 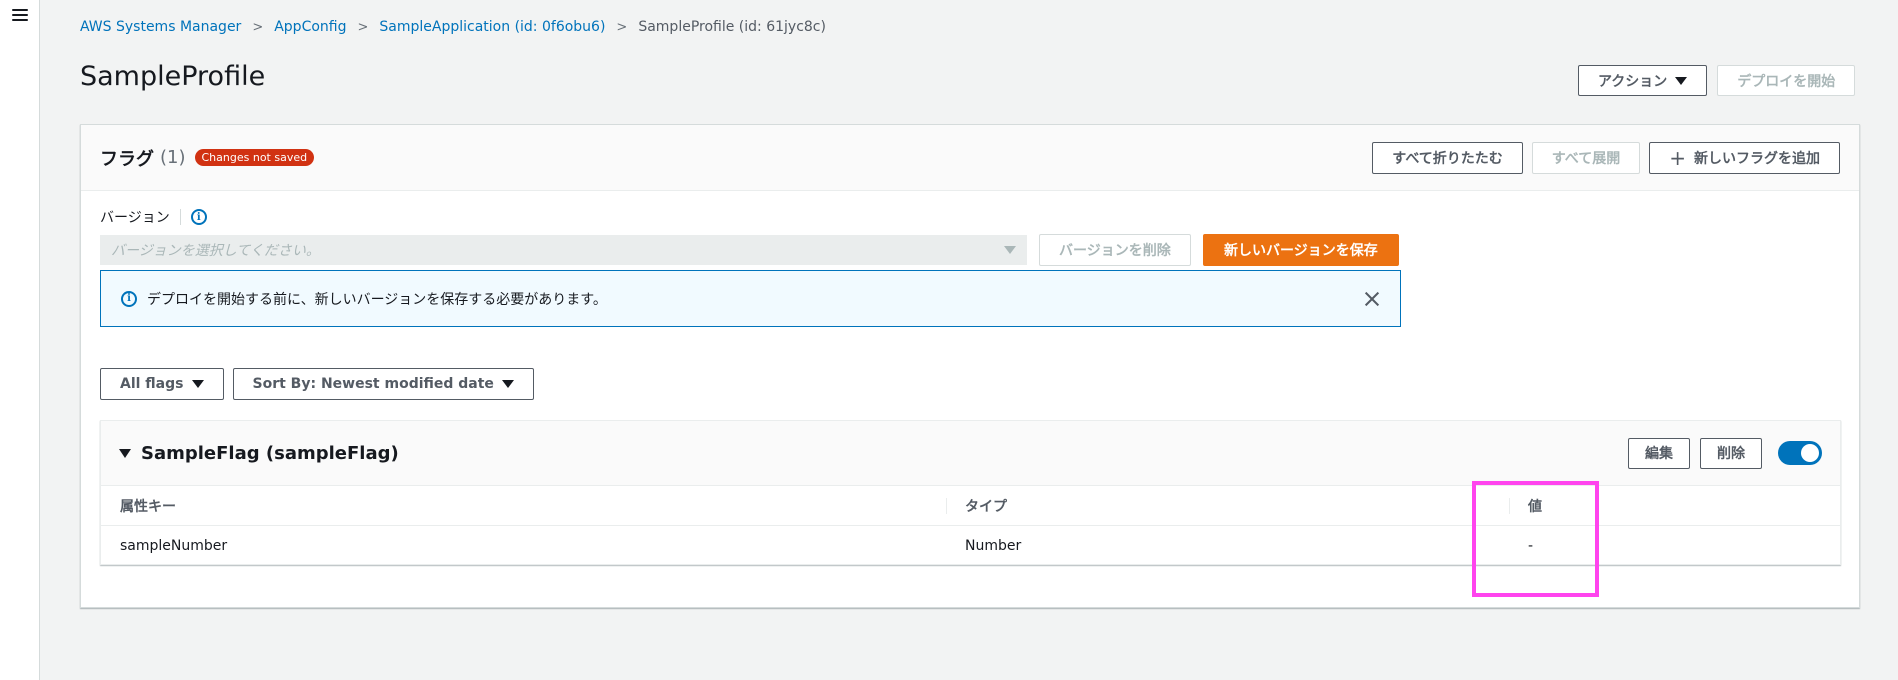 I want to click on version-field-label: バージョン i, so click(x=153, y=217).